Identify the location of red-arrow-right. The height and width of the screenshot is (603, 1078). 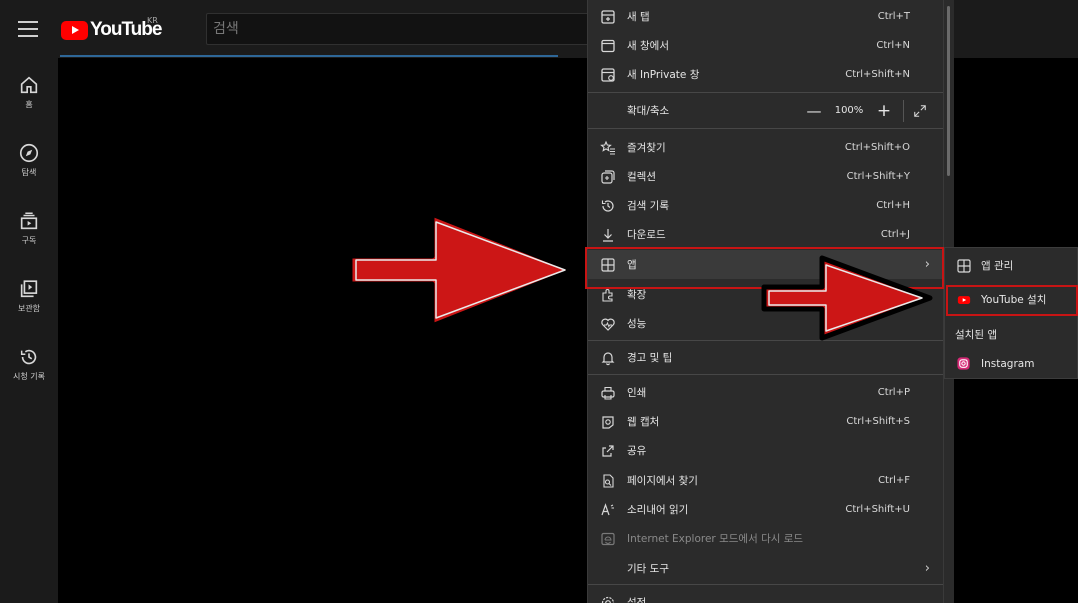
(847, 298).